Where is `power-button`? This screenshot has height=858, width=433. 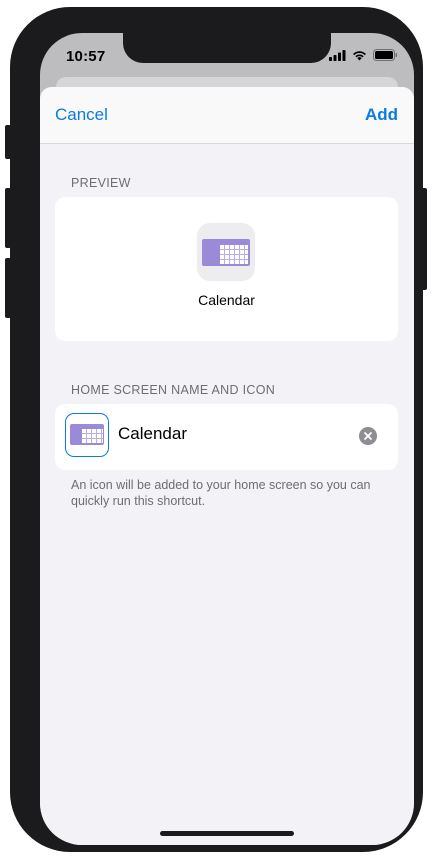
power-button is located at coordinates (424, 239).